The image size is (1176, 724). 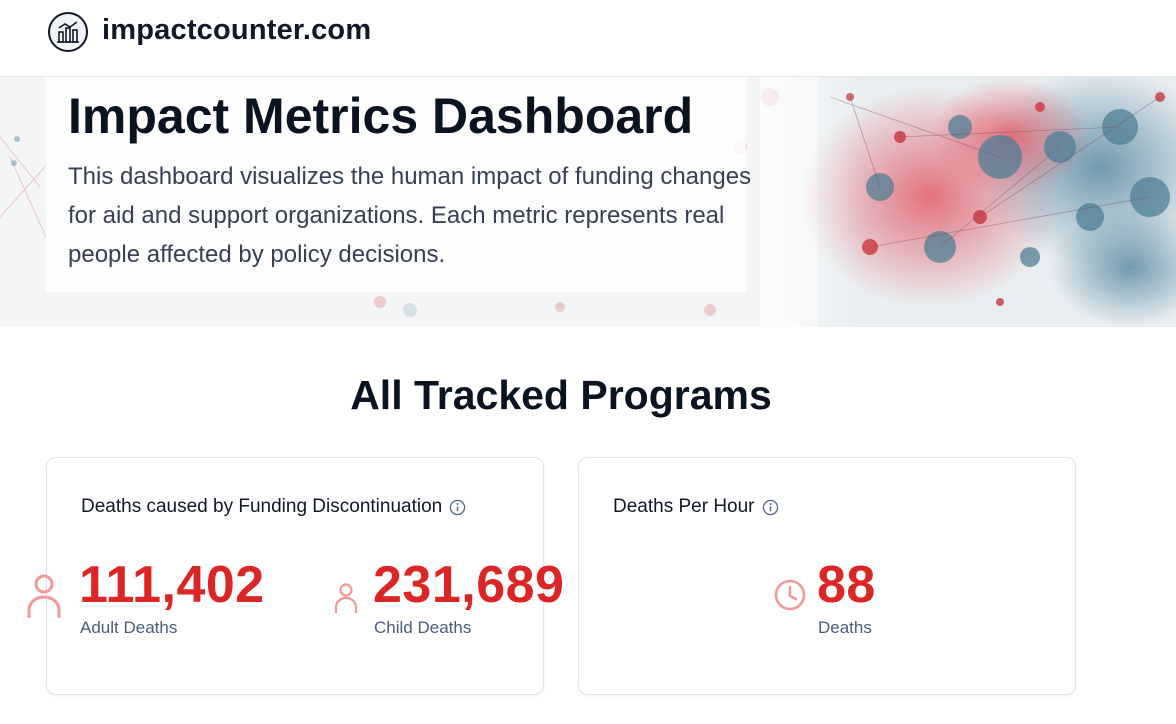 I want to click on building-chart-icon, so click(x=68, y=32).